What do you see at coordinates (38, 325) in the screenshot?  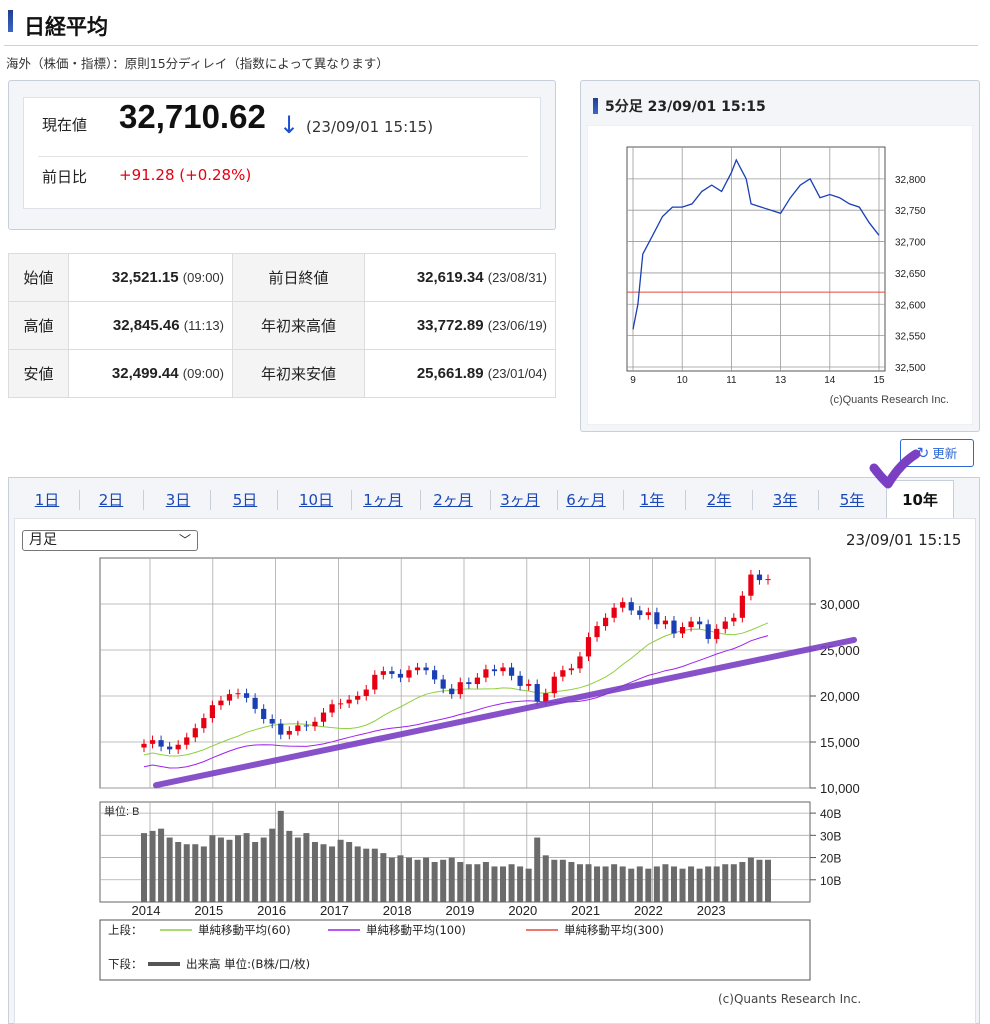 I see `stat-label: 高値` at bounding box center [38, 325].